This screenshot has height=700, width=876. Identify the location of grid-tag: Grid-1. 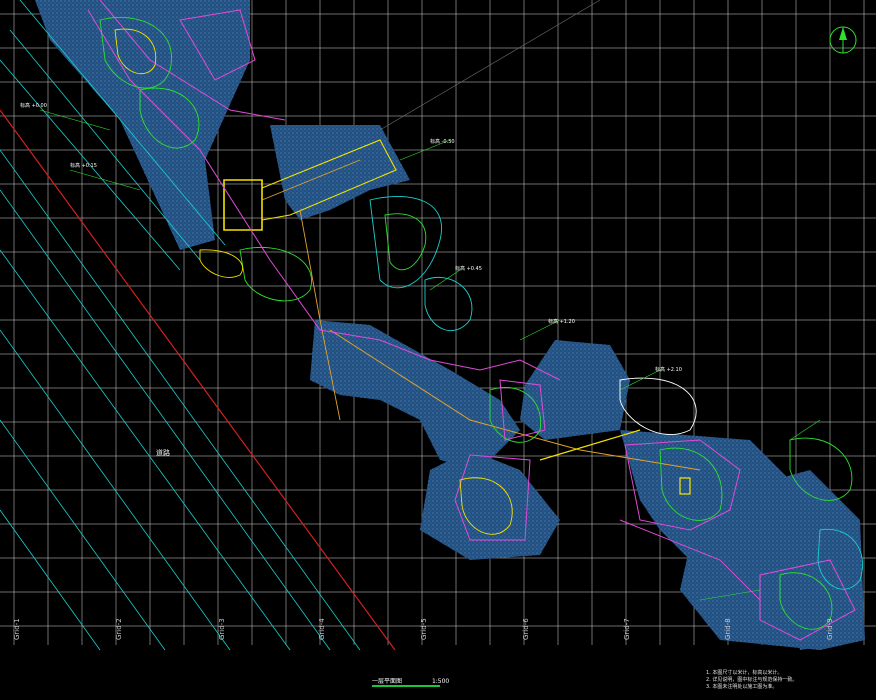
(17, 629).